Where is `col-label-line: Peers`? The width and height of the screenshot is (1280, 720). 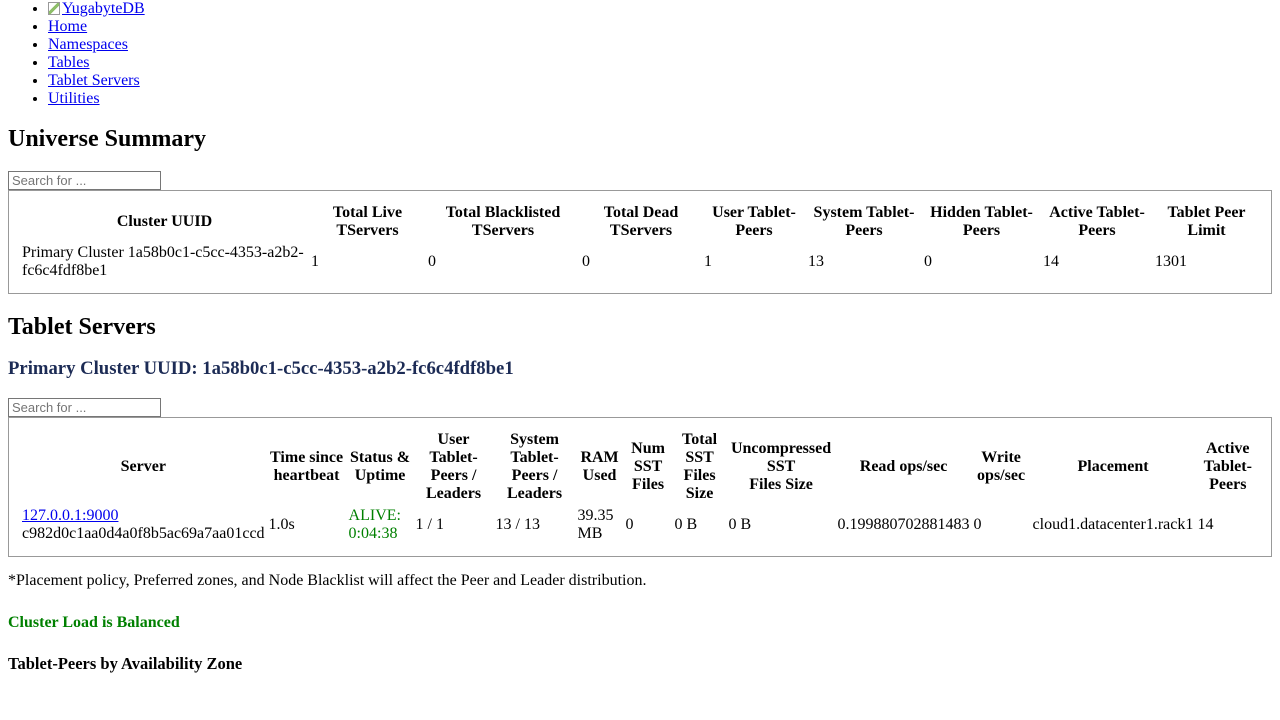
col-label-line: Peers is located at coordinates (1228, 484).